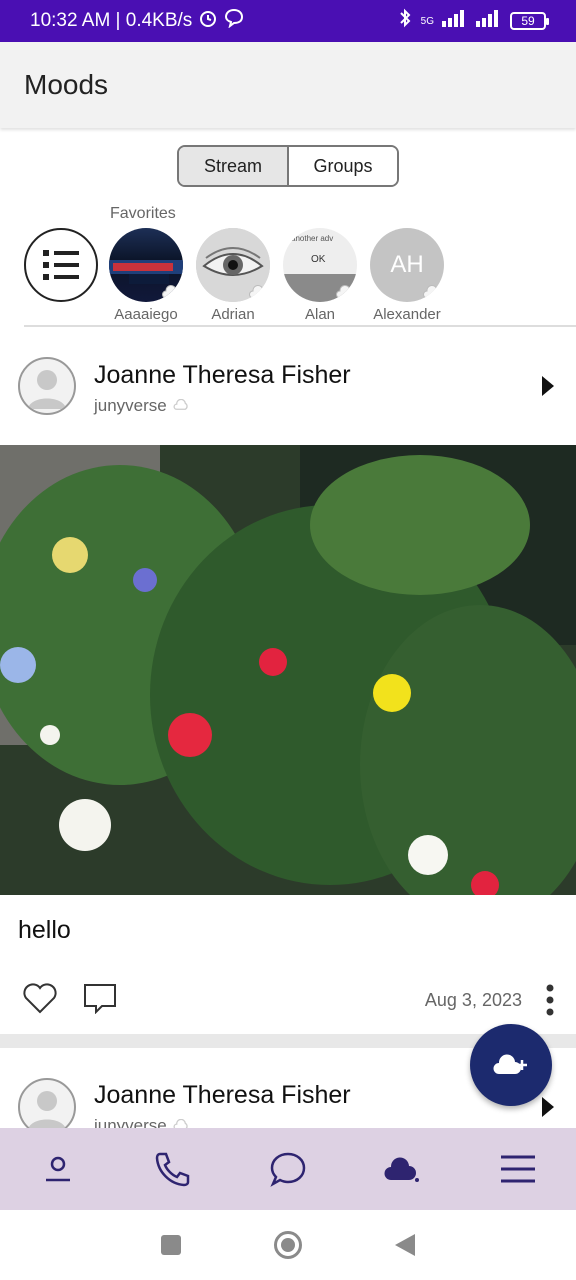 The width and height of the screenshot is (576, 1280). I want to click on app-bar: Moods, so click(288, 85).